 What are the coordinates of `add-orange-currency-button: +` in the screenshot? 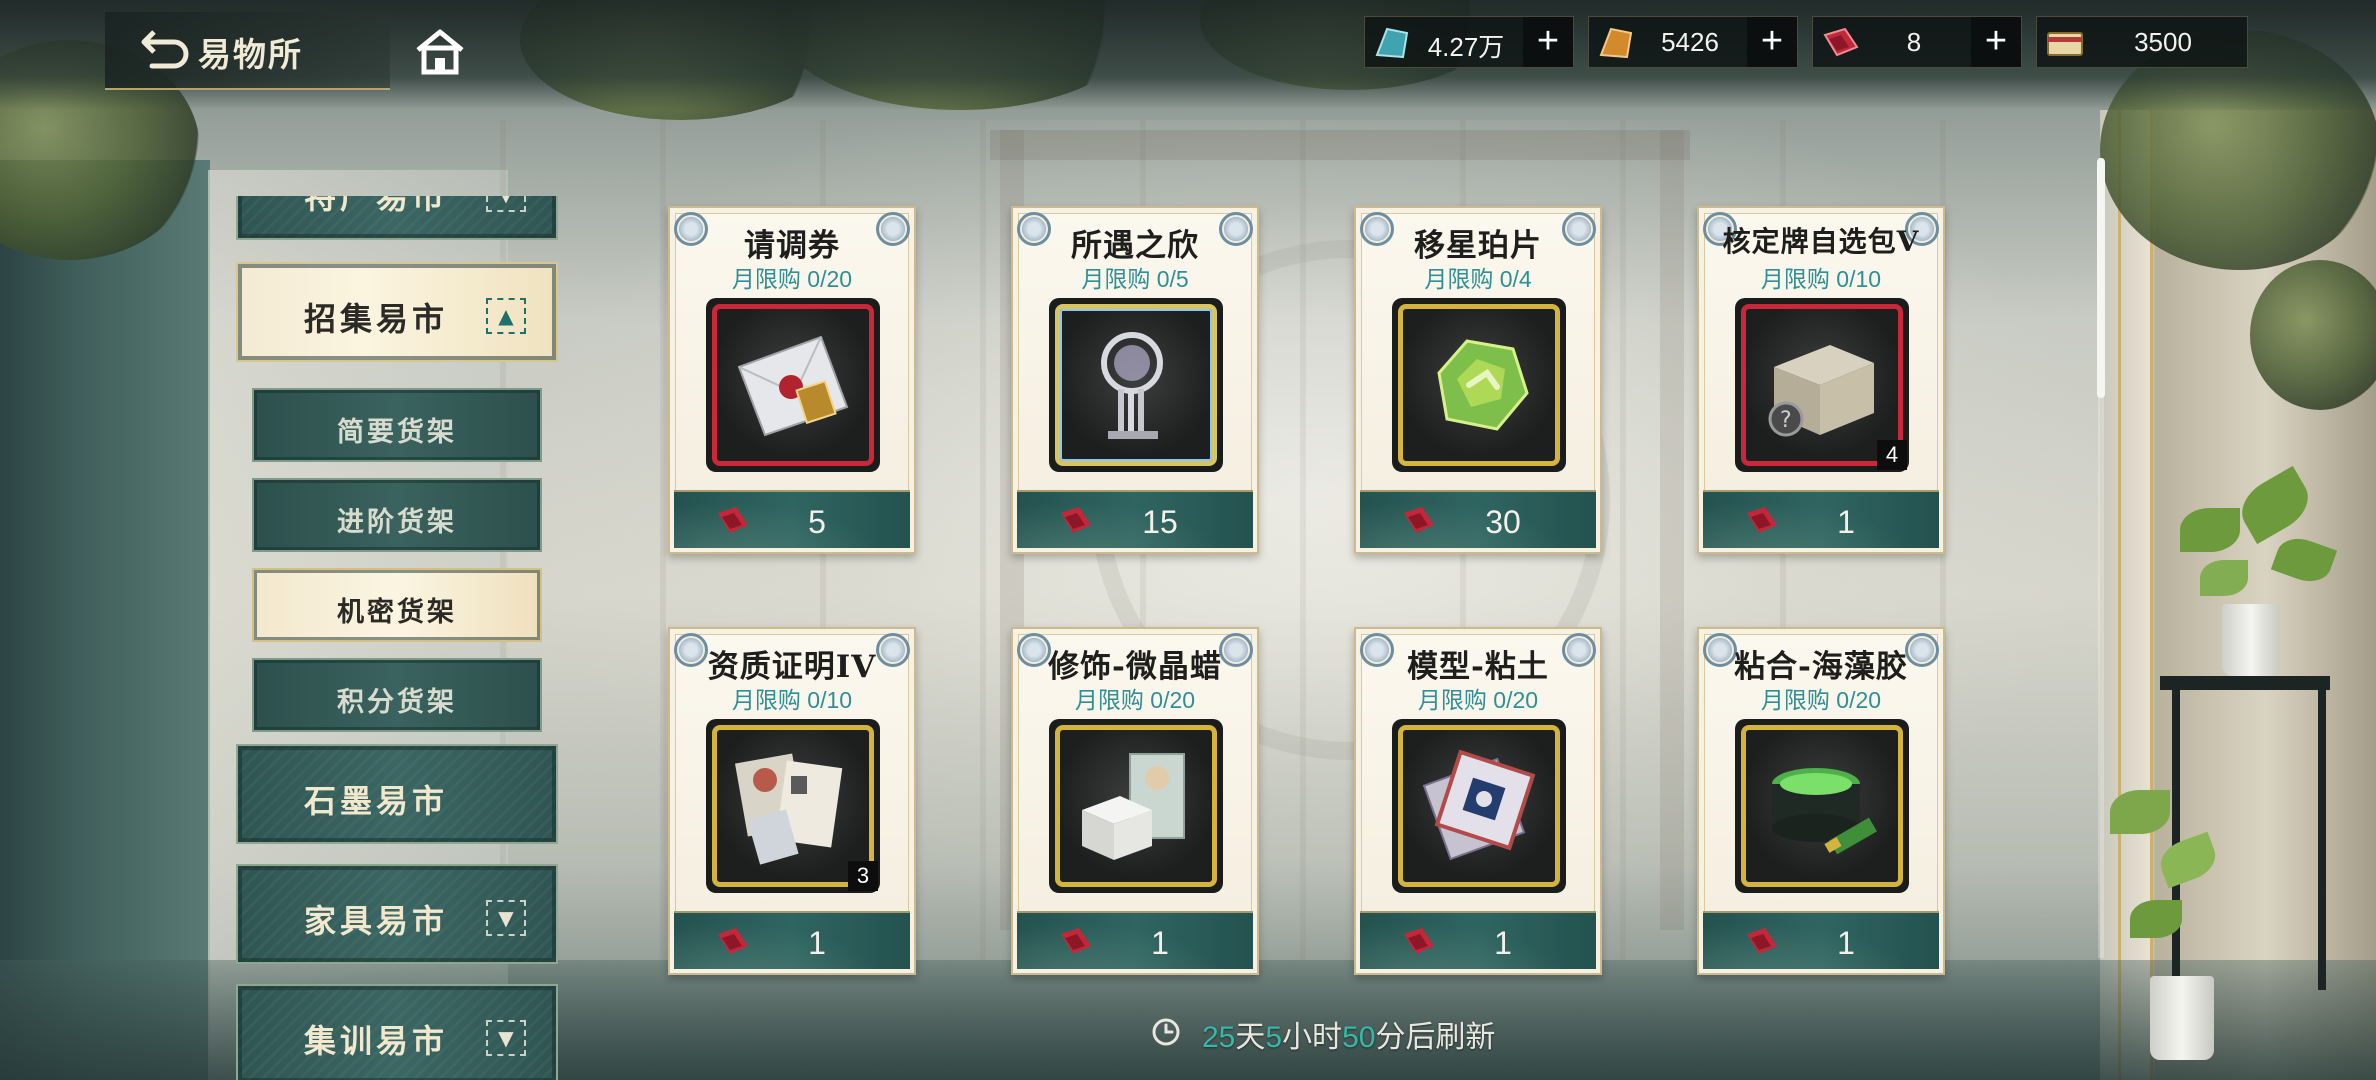 It's located at (1772, 42).